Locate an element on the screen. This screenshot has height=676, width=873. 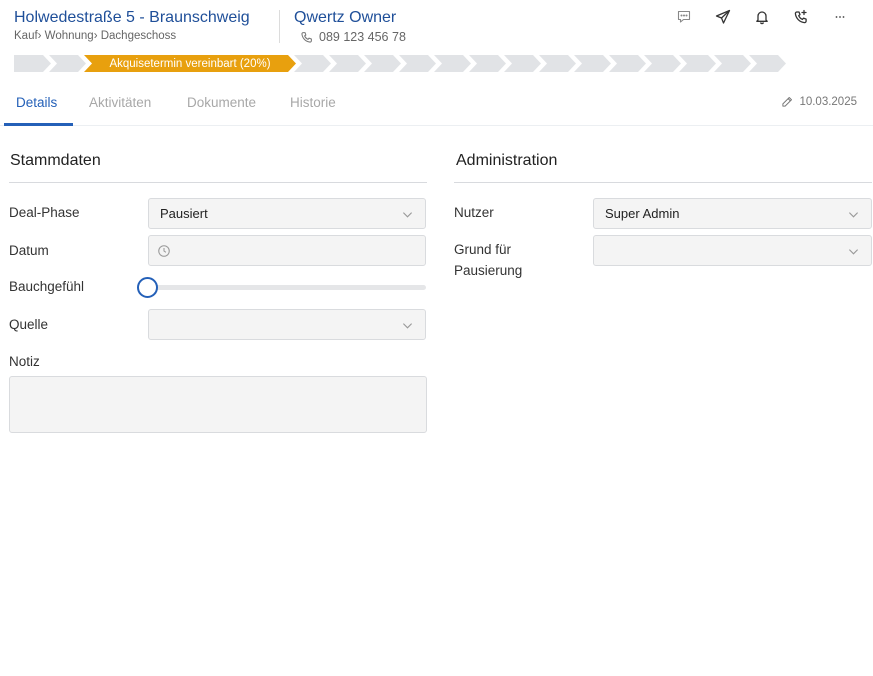
send-button is located at coordinates (722, 17).